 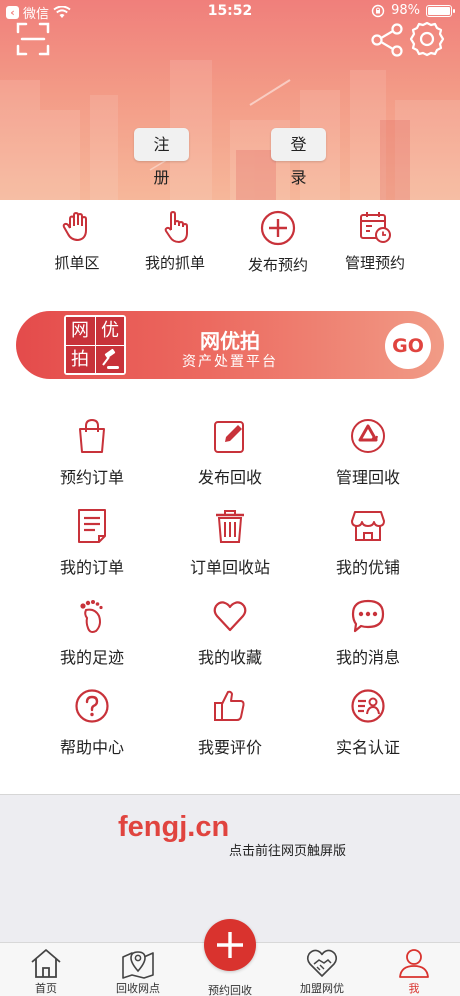 I want to click on grid-item-label: 我的优铺, so click(x=367, y=567).